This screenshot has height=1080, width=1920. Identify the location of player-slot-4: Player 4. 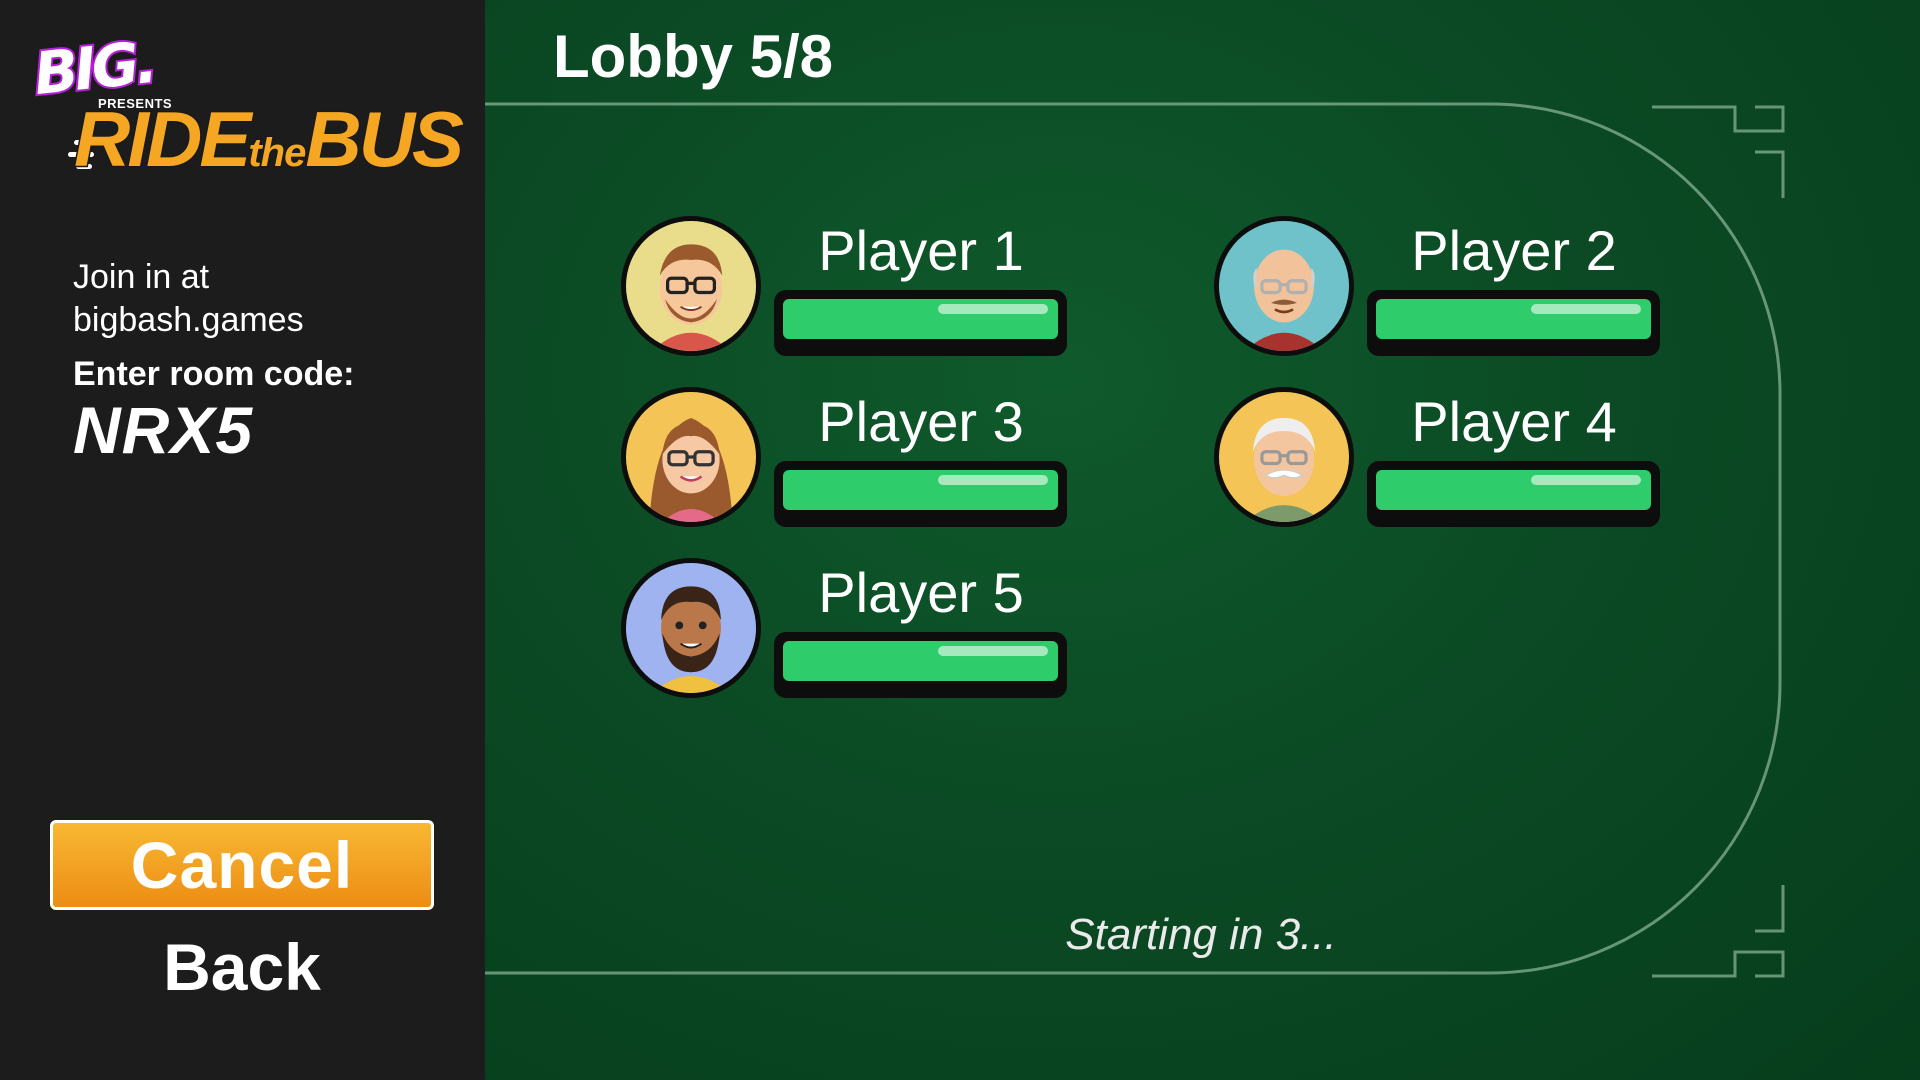
(1439, 462).